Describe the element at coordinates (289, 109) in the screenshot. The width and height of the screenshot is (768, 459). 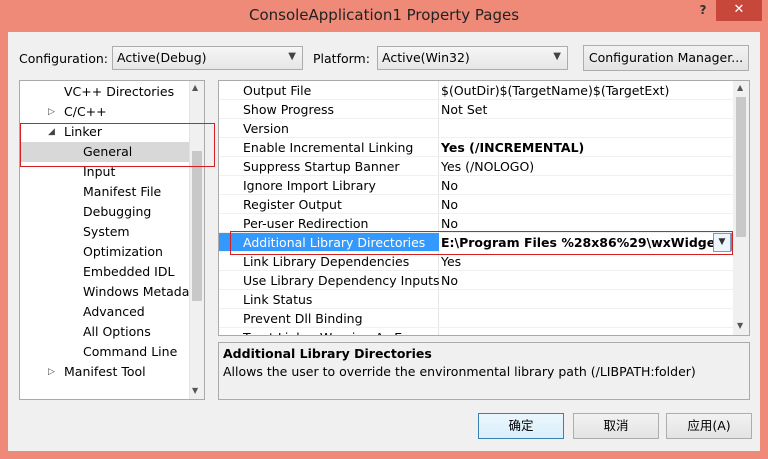
I see `property-name: Show Progress` at that location.